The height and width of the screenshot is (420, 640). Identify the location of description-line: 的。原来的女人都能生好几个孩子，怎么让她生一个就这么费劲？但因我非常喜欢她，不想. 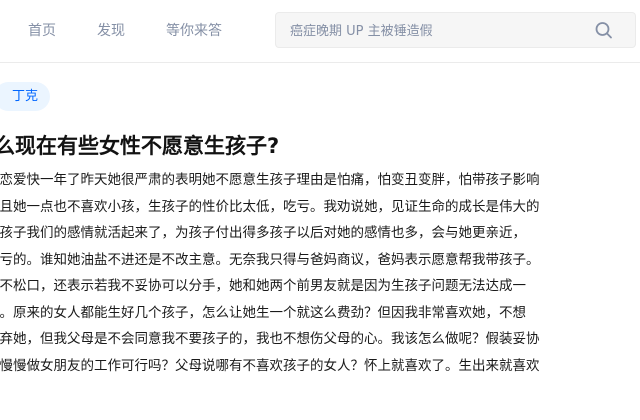
(263, 312).